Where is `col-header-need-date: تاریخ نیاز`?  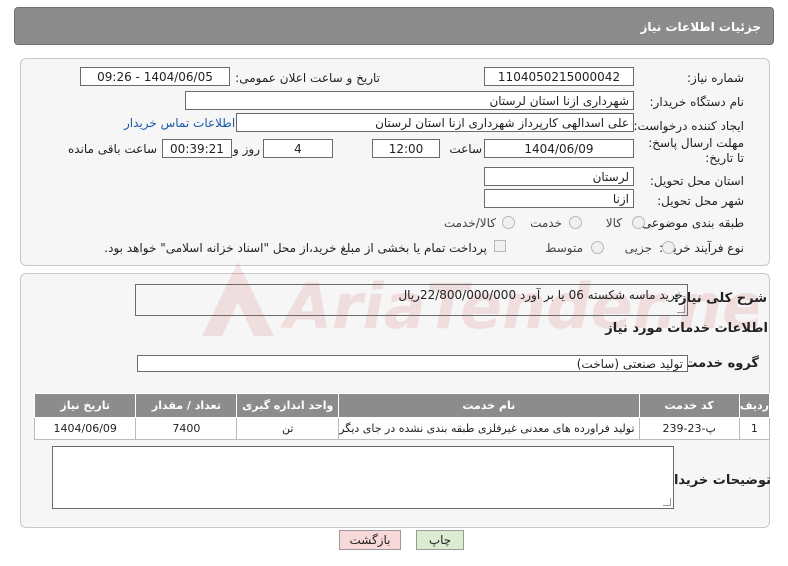 col-header-need-date: تاریخ نیاز is located at coordinates (85, 405).